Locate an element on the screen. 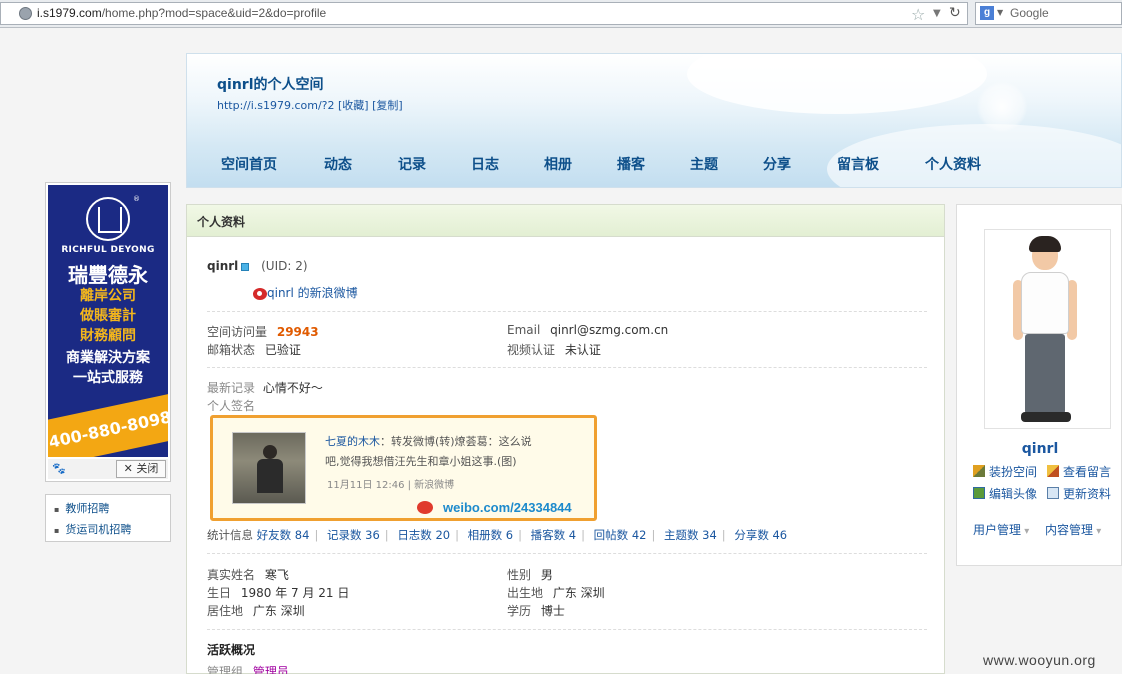  visits-label: 空间访问量 is located at coordinates (237, 332).